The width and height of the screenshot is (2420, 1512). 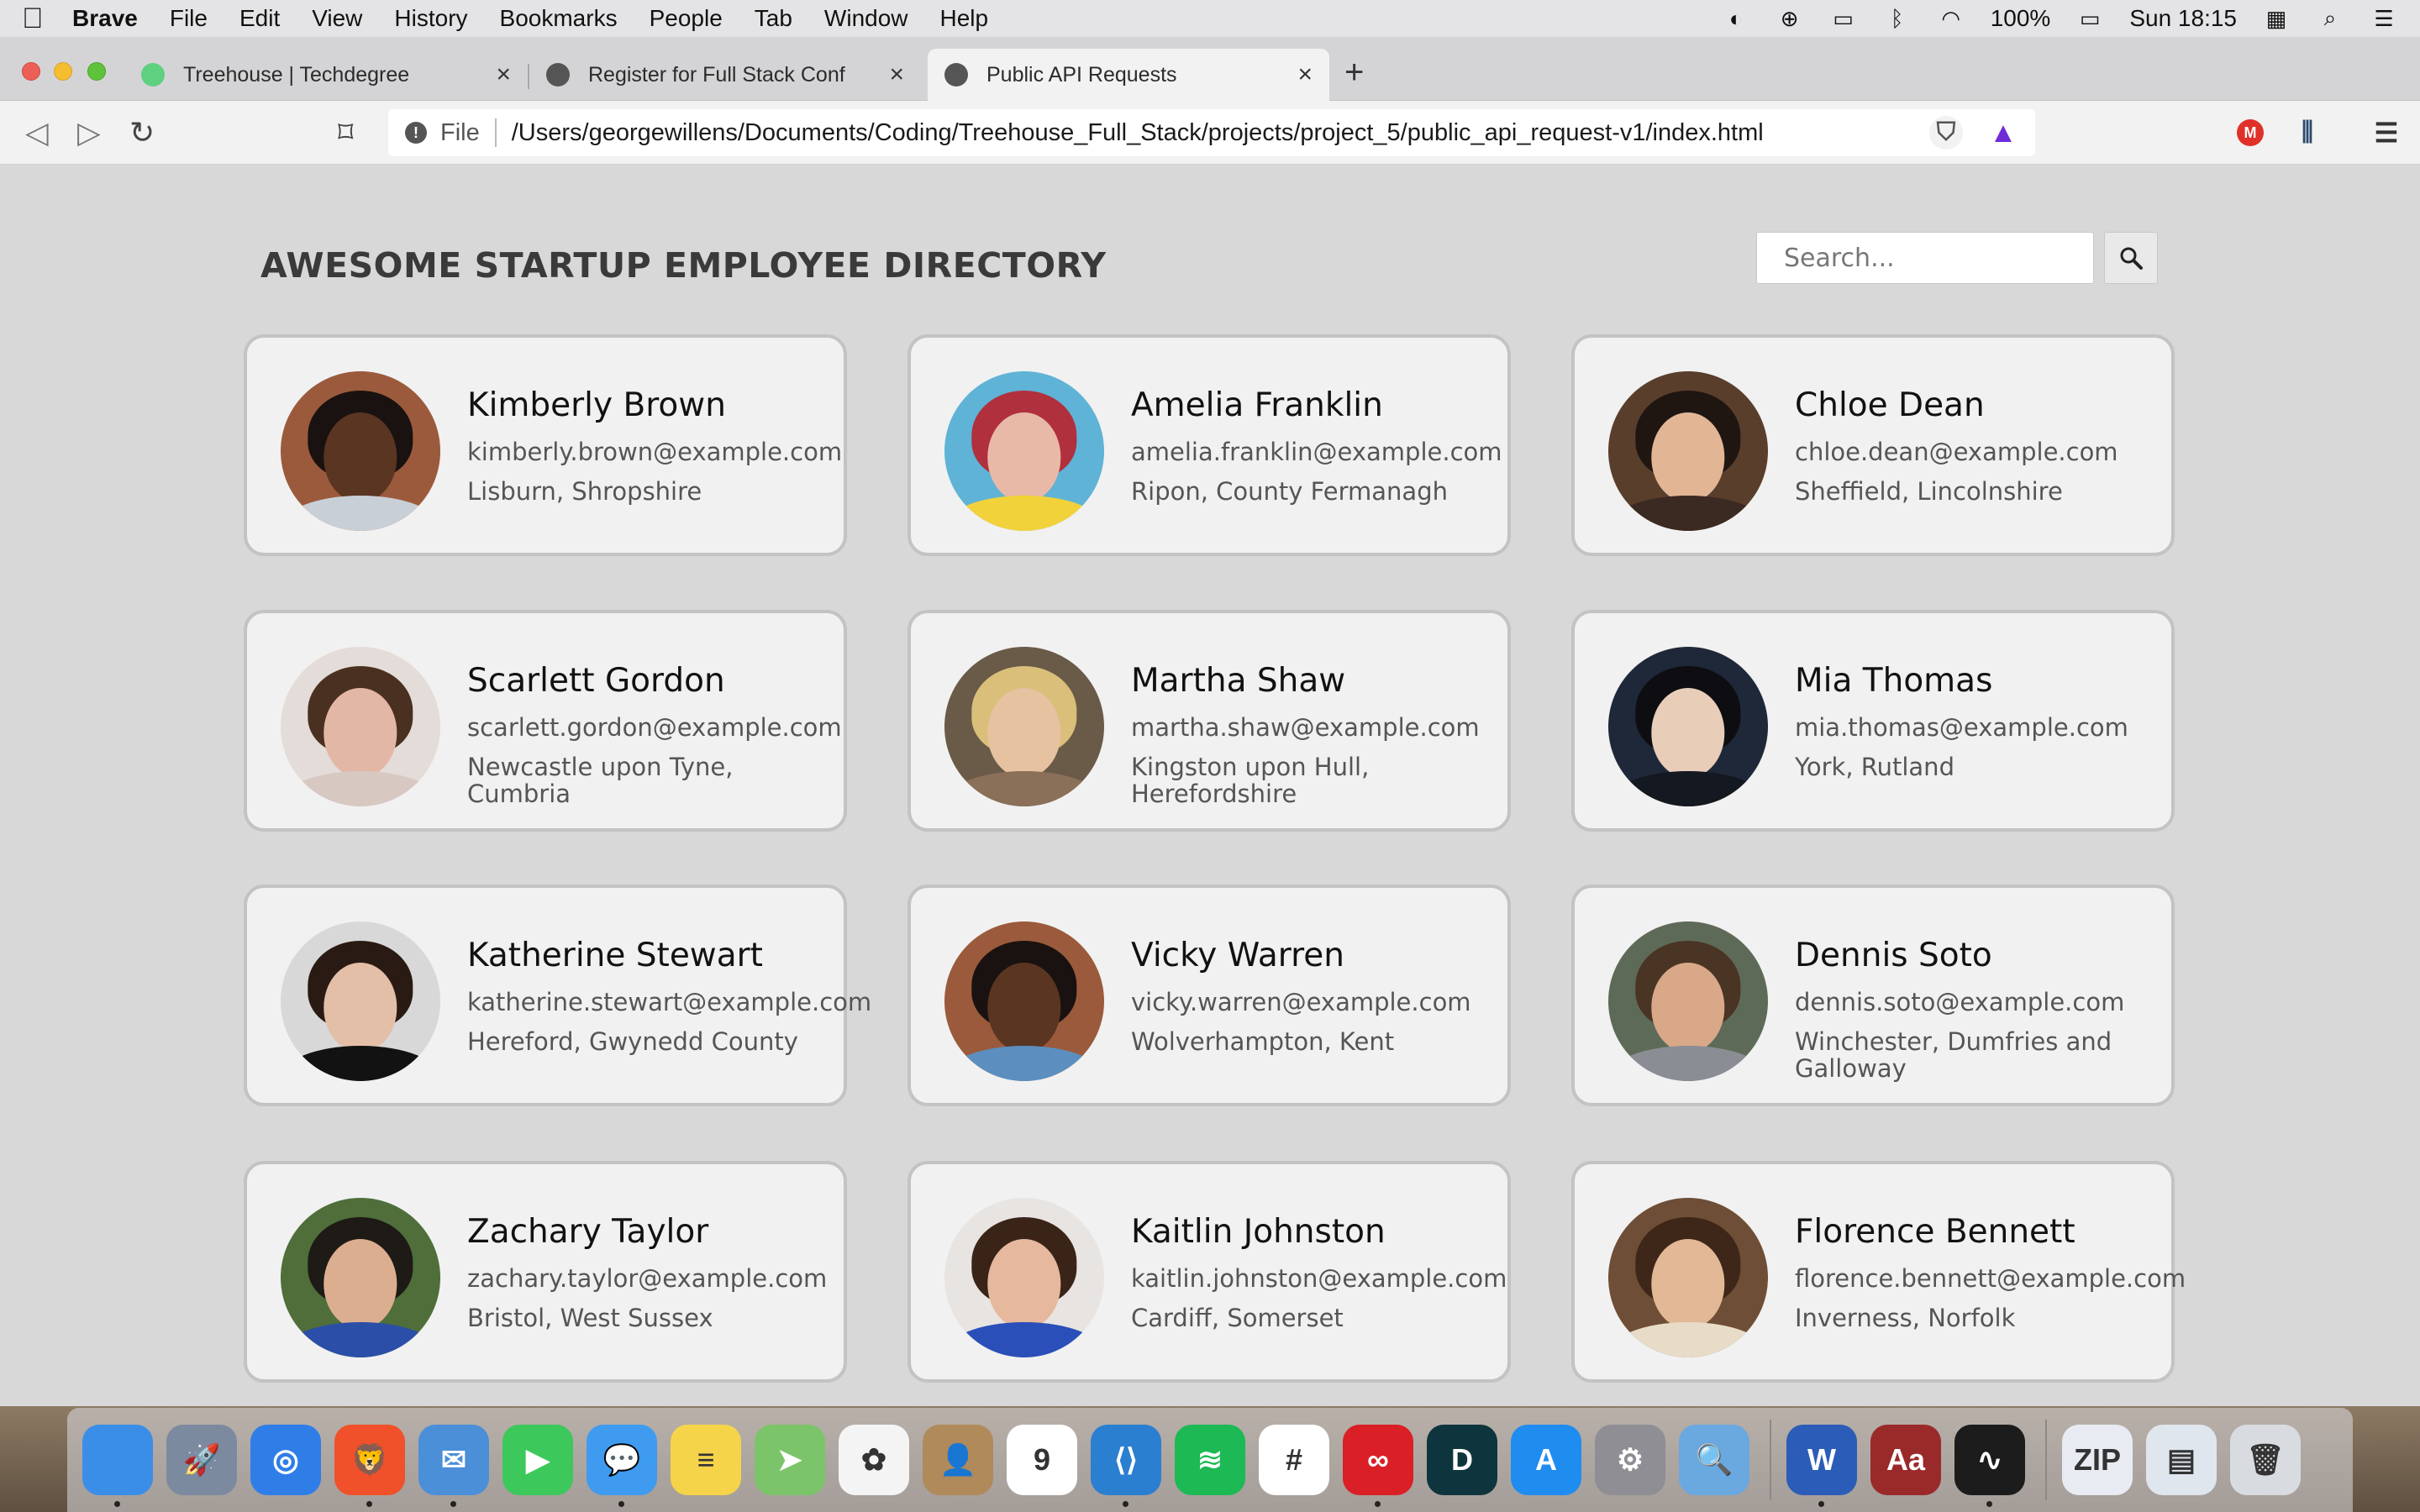 I want to click on tab-treehouse: Treehouse | Techdegree ×, so click(x=326, y=75).